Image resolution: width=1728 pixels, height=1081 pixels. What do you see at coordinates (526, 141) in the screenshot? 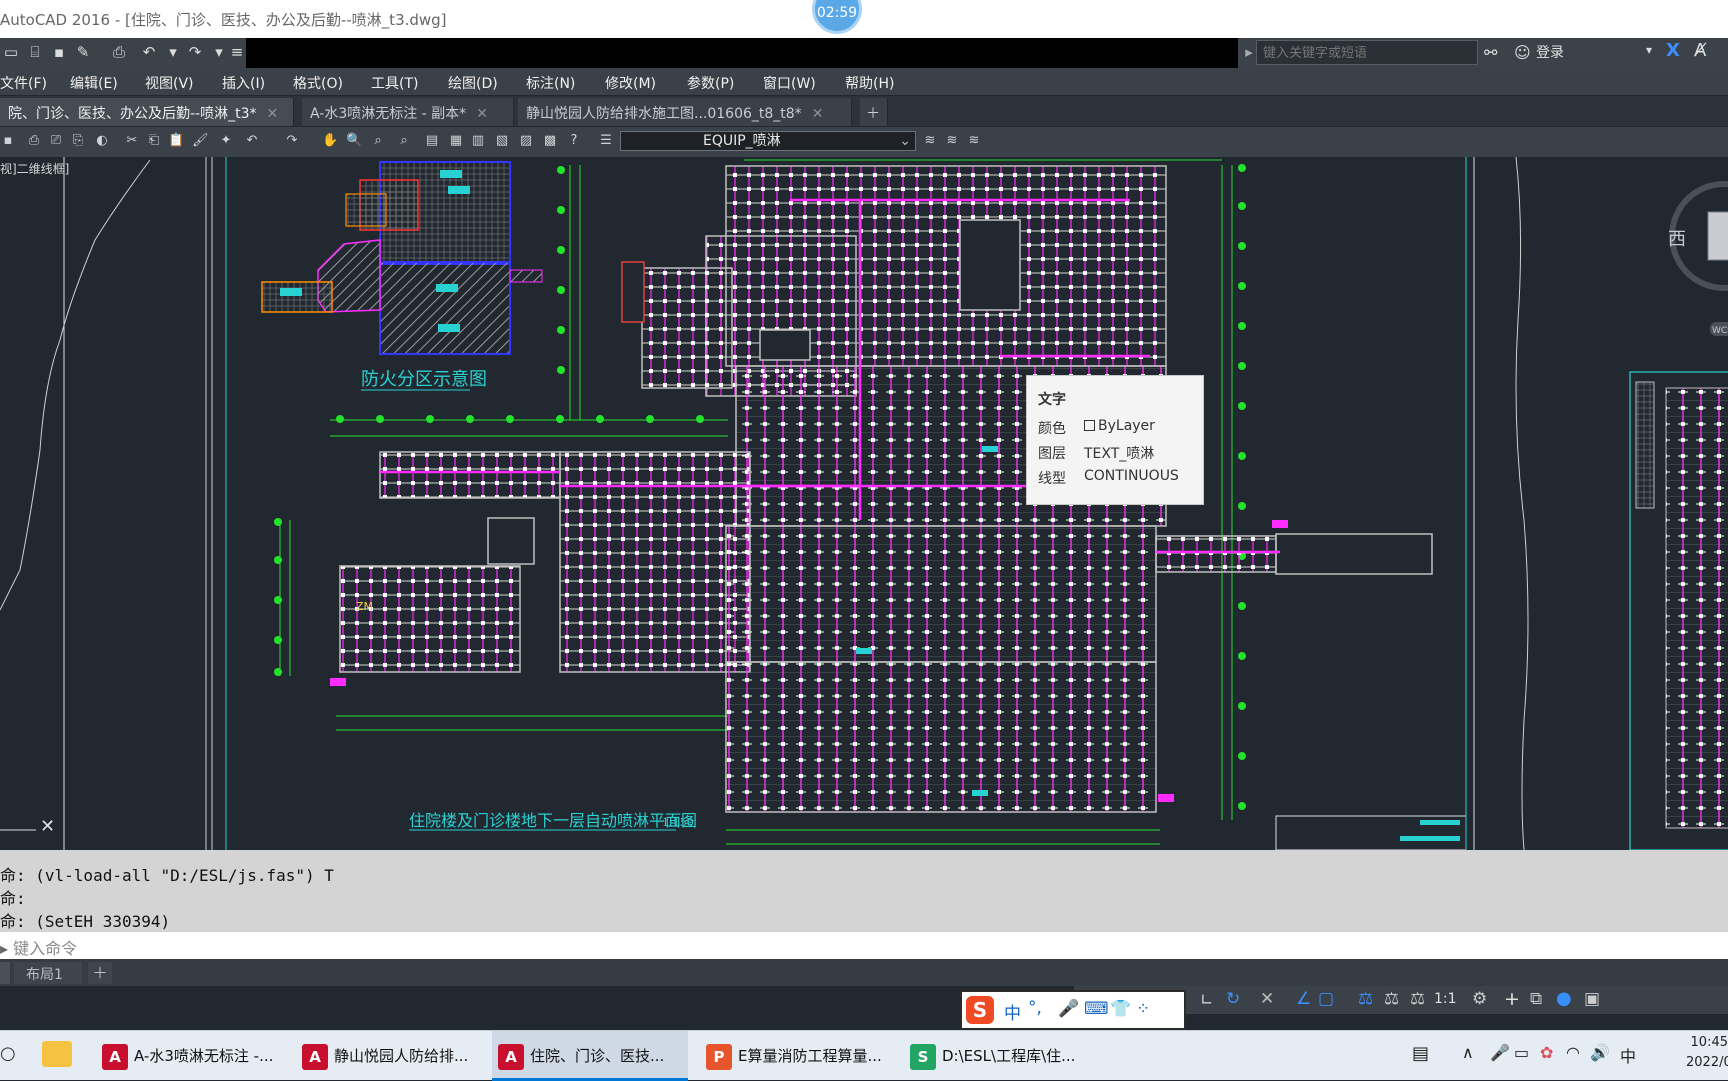
I see `markup-icon: ▨` at bounding box center [526, 141].